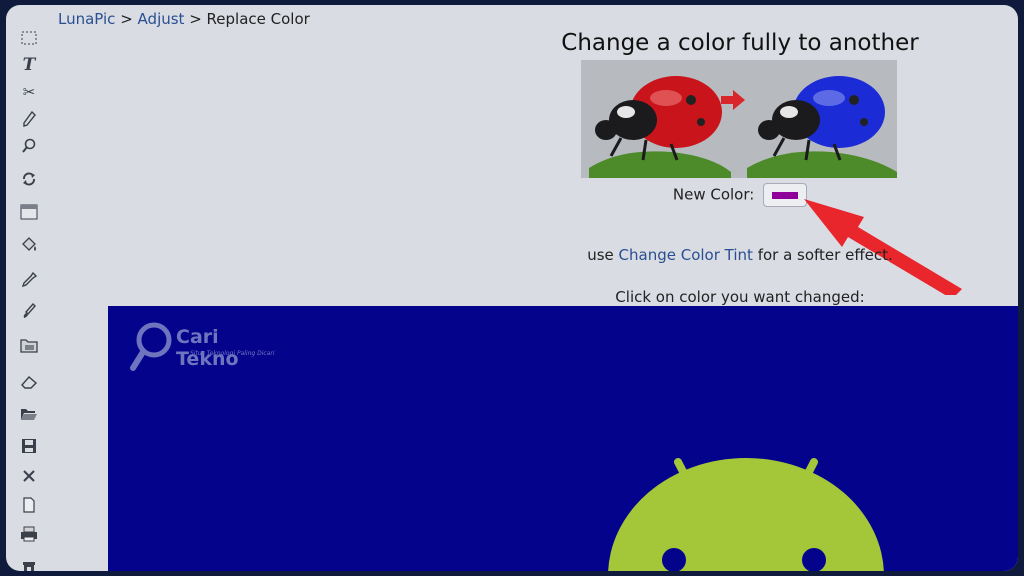 This screenshot has height=576, width=1024. What do you see at coordinates (29, 119) in the screenshot?
I see `pencil-icon` at bounding box center [29, 119].